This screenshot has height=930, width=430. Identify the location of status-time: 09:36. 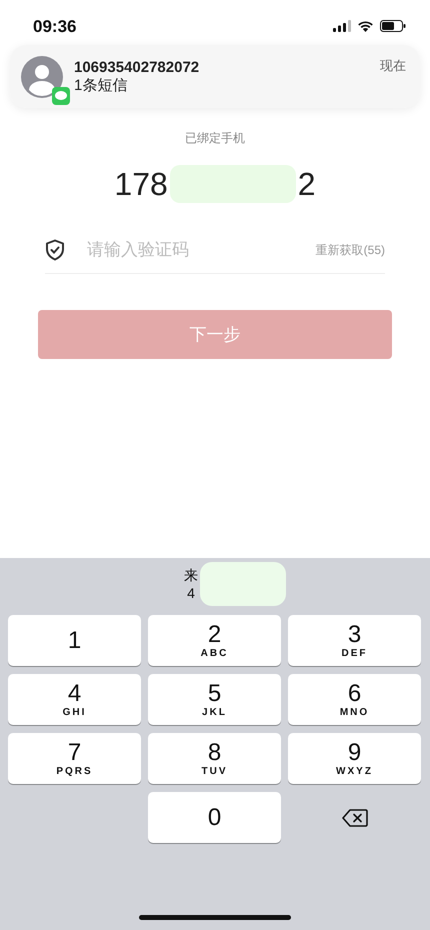
(54, 27).